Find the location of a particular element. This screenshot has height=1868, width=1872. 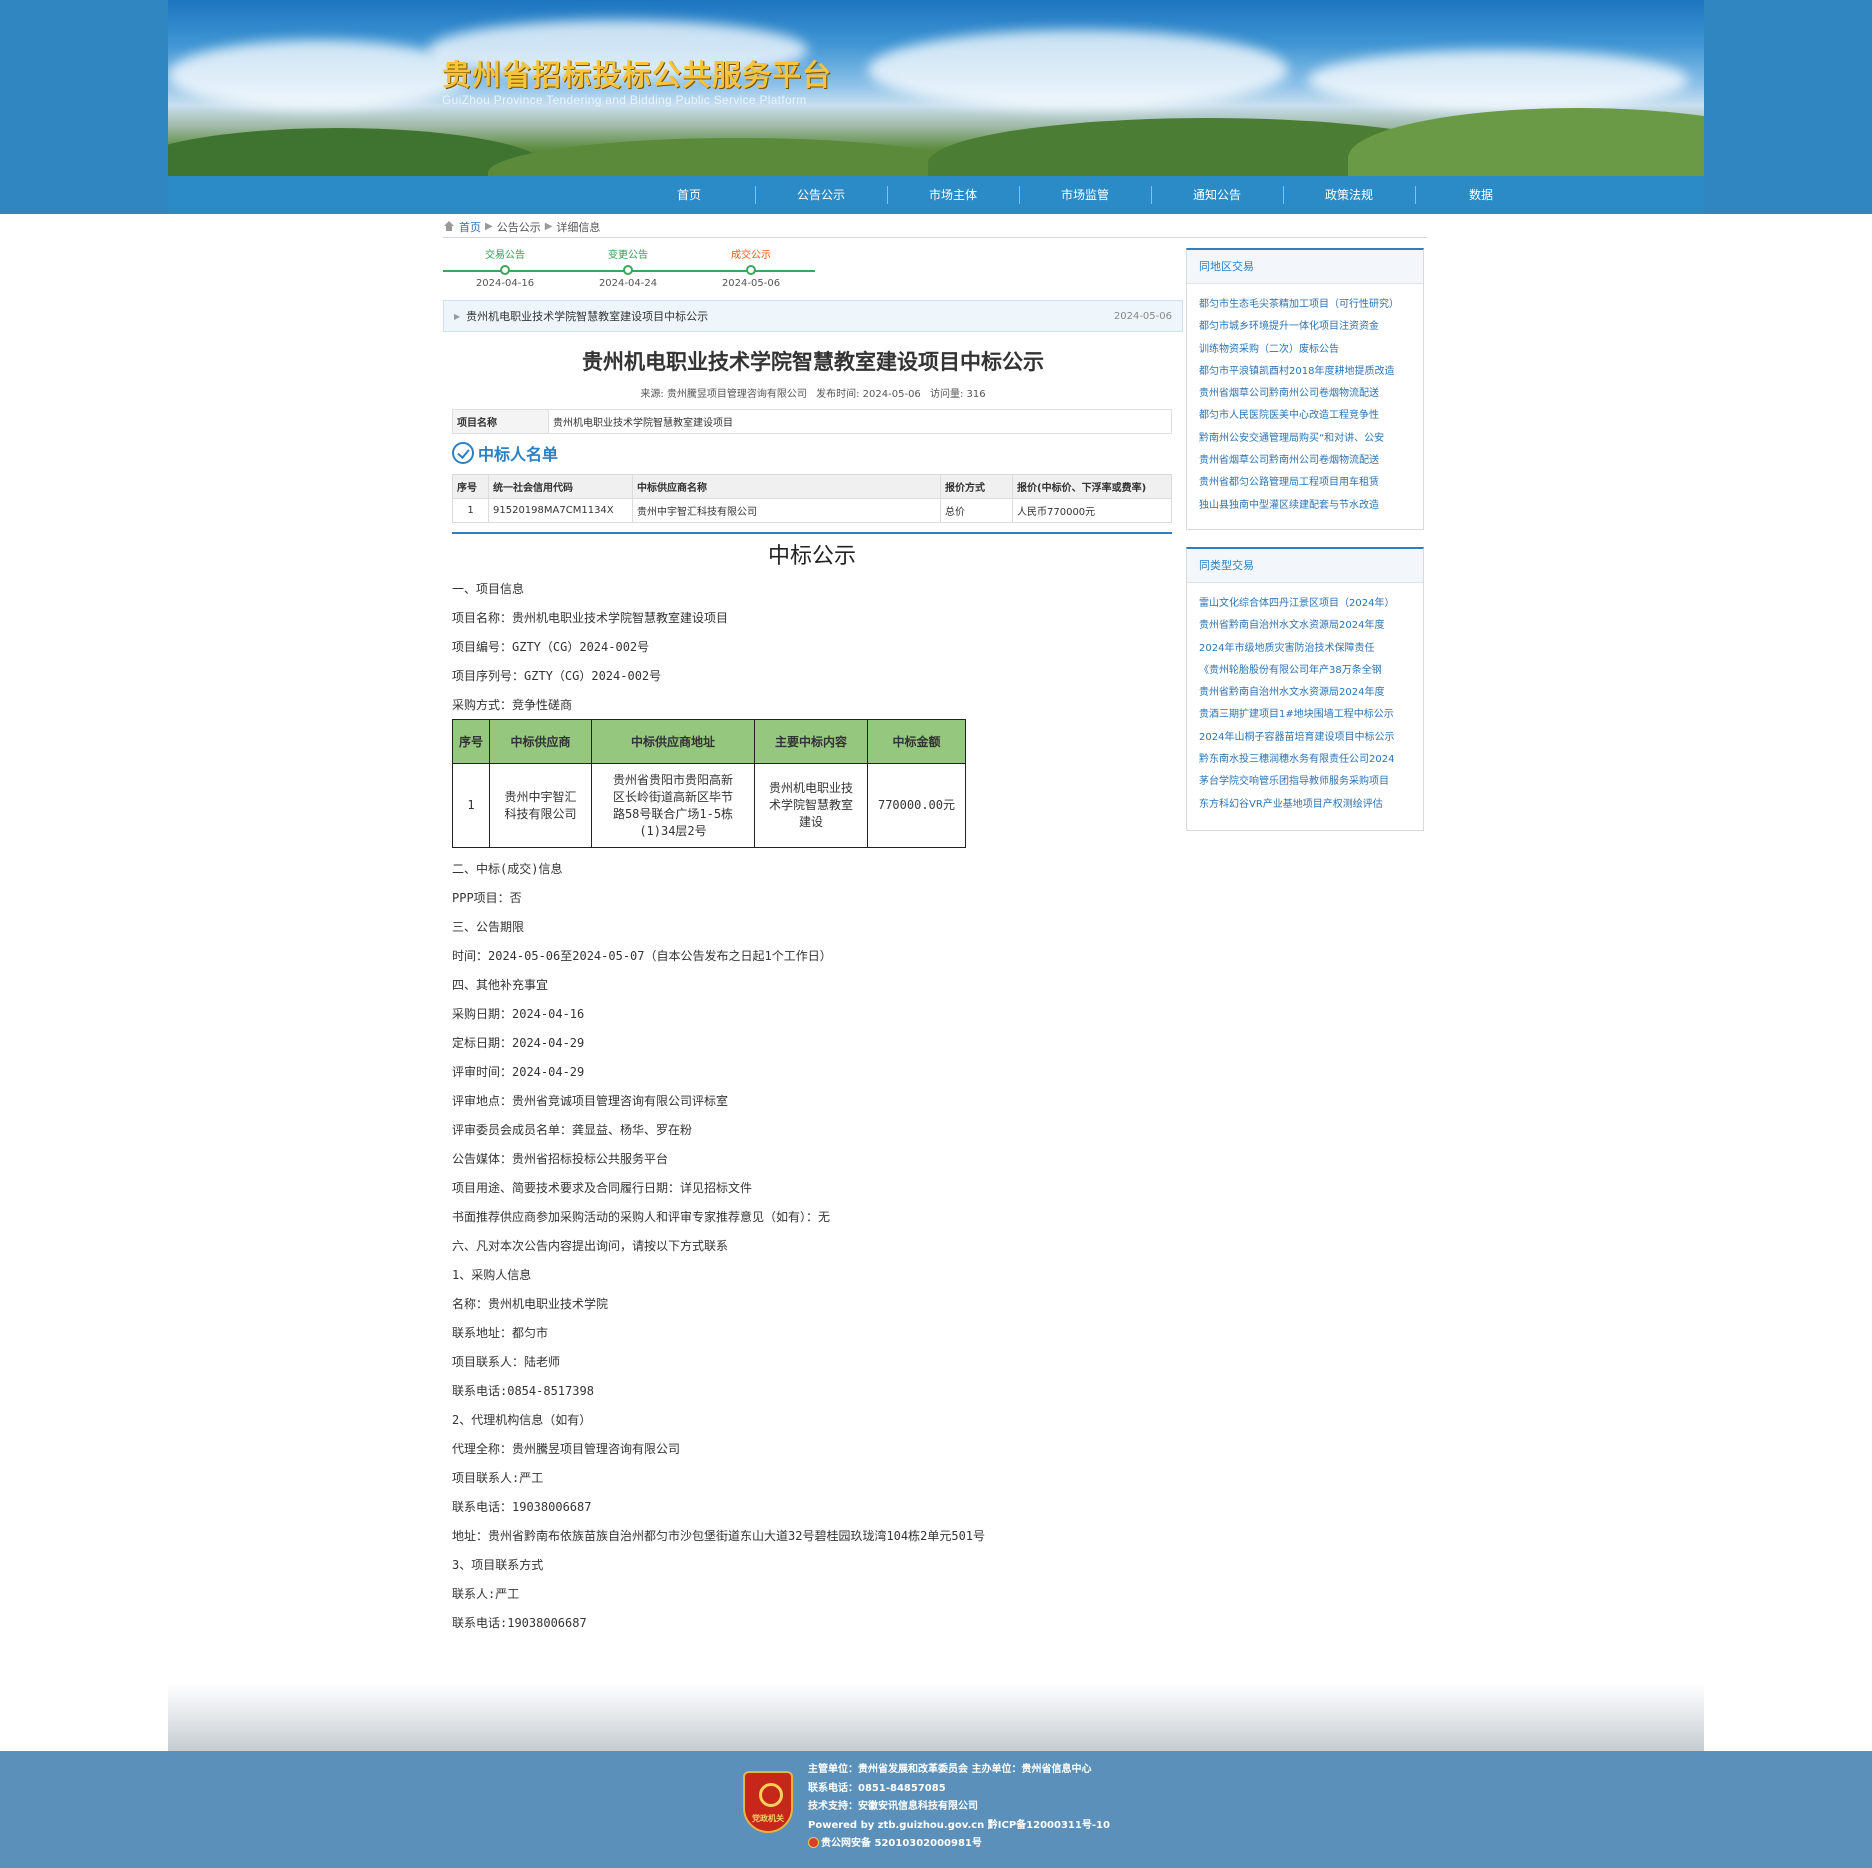

notice-line: 联系电话：19038006687 is located at coordinates (522, 1507).